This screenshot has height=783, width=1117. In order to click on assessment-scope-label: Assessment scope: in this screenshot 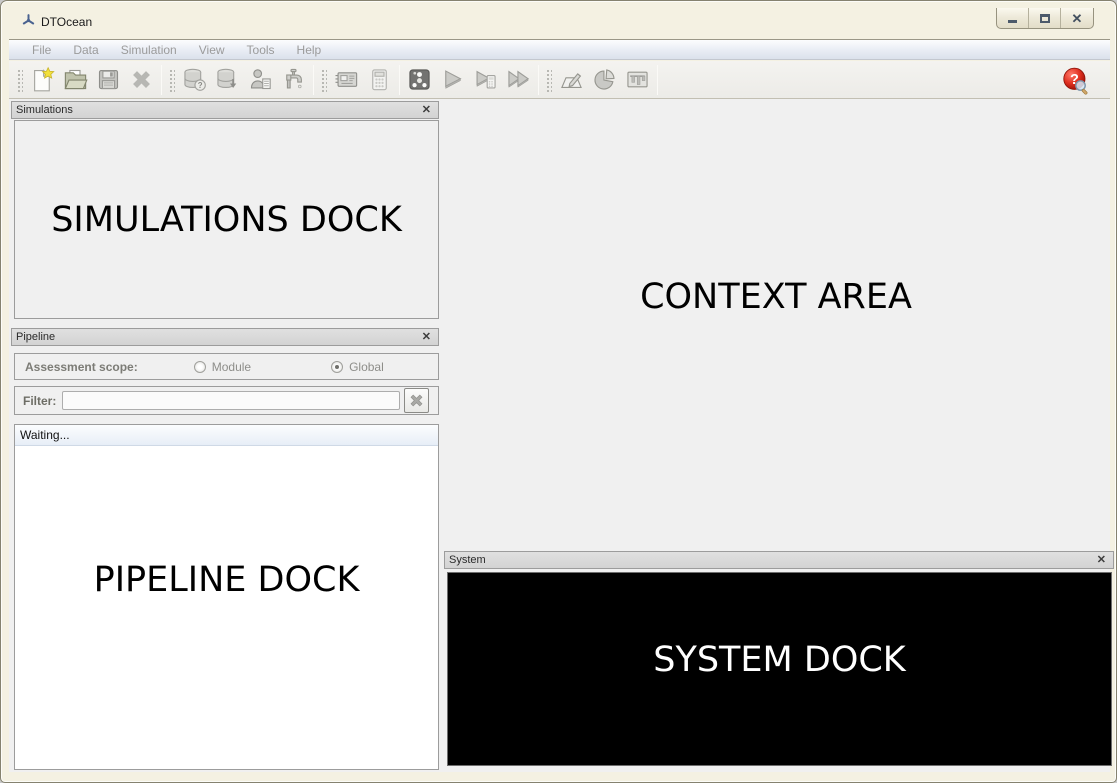, I will do `click(81, 366)`.